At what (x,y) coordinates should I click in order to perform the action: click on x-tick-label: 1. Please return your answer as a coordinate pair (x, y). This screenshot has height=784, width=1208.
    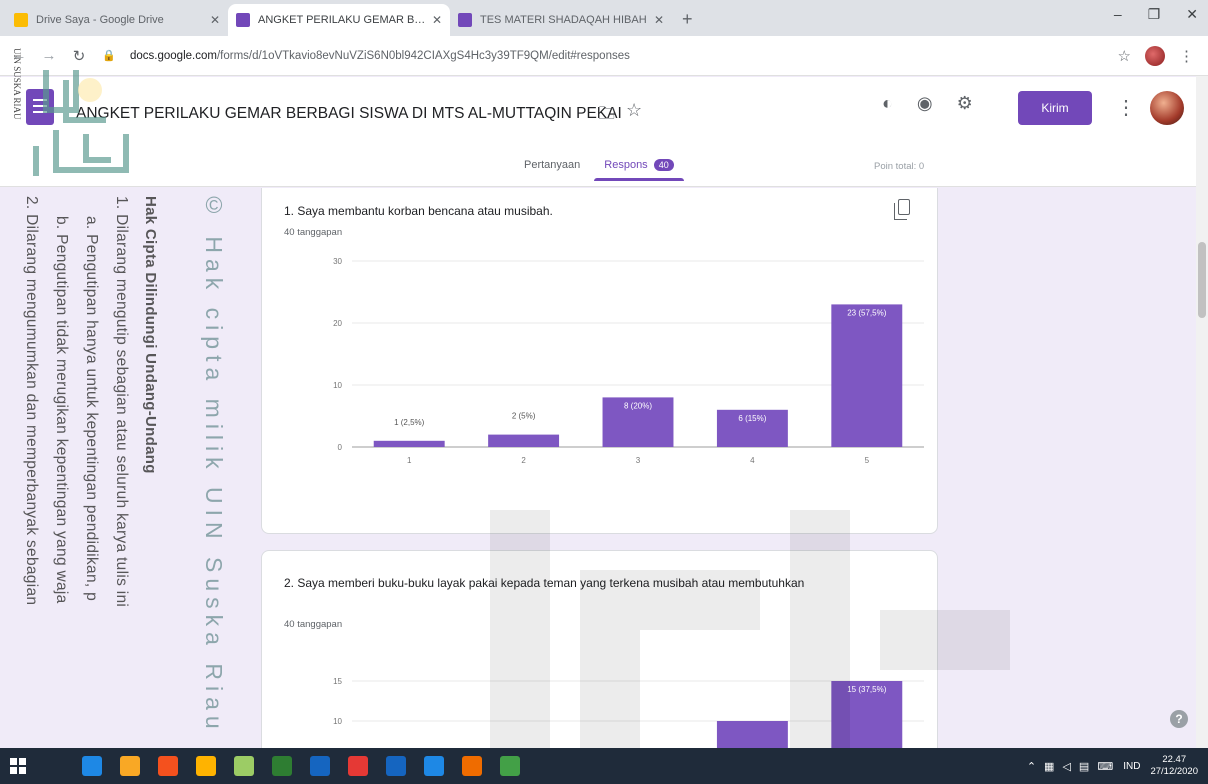
    Looking at the image, I should click on (409, 460).